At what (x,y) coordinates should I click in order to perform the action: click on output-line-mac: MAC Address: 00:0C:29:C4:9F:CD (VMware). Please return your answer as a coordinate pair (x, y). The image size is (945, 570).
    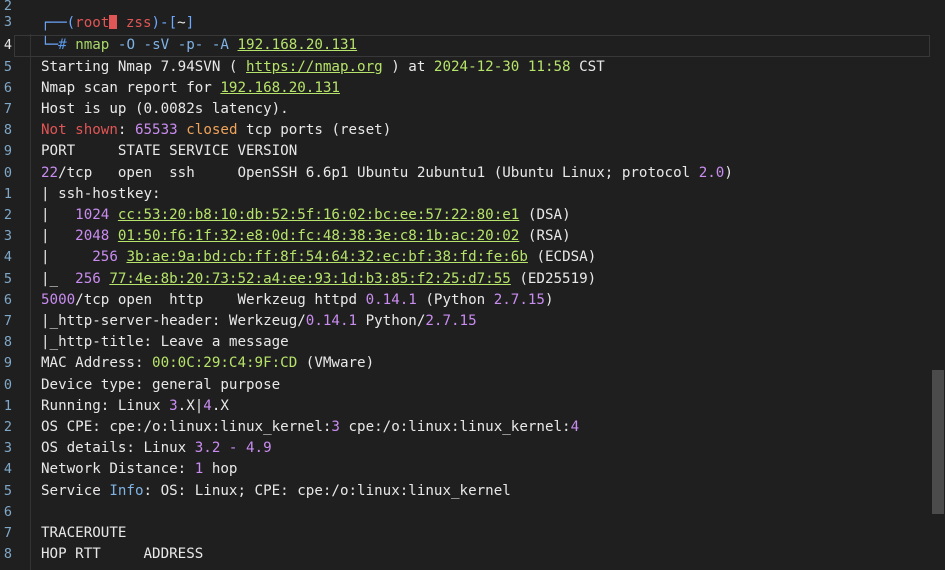
    Looking at the image, I should click on (208, 363).